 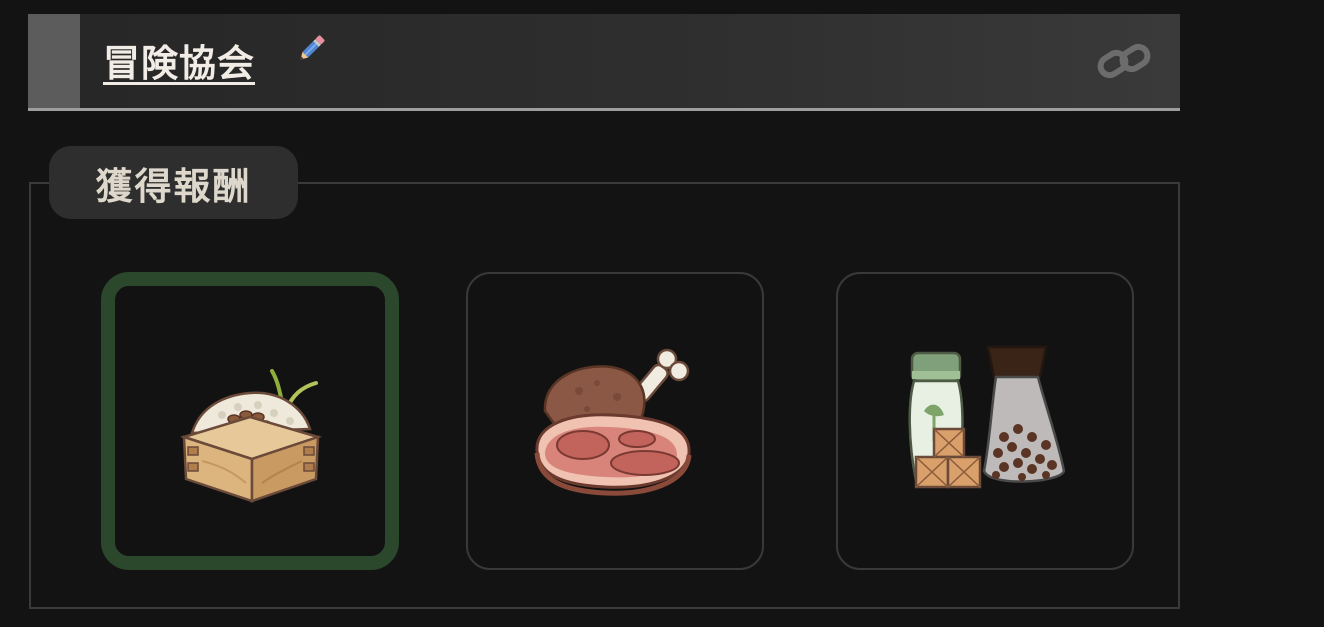 I want to click on link-icon, so click(x=1124, y=61).